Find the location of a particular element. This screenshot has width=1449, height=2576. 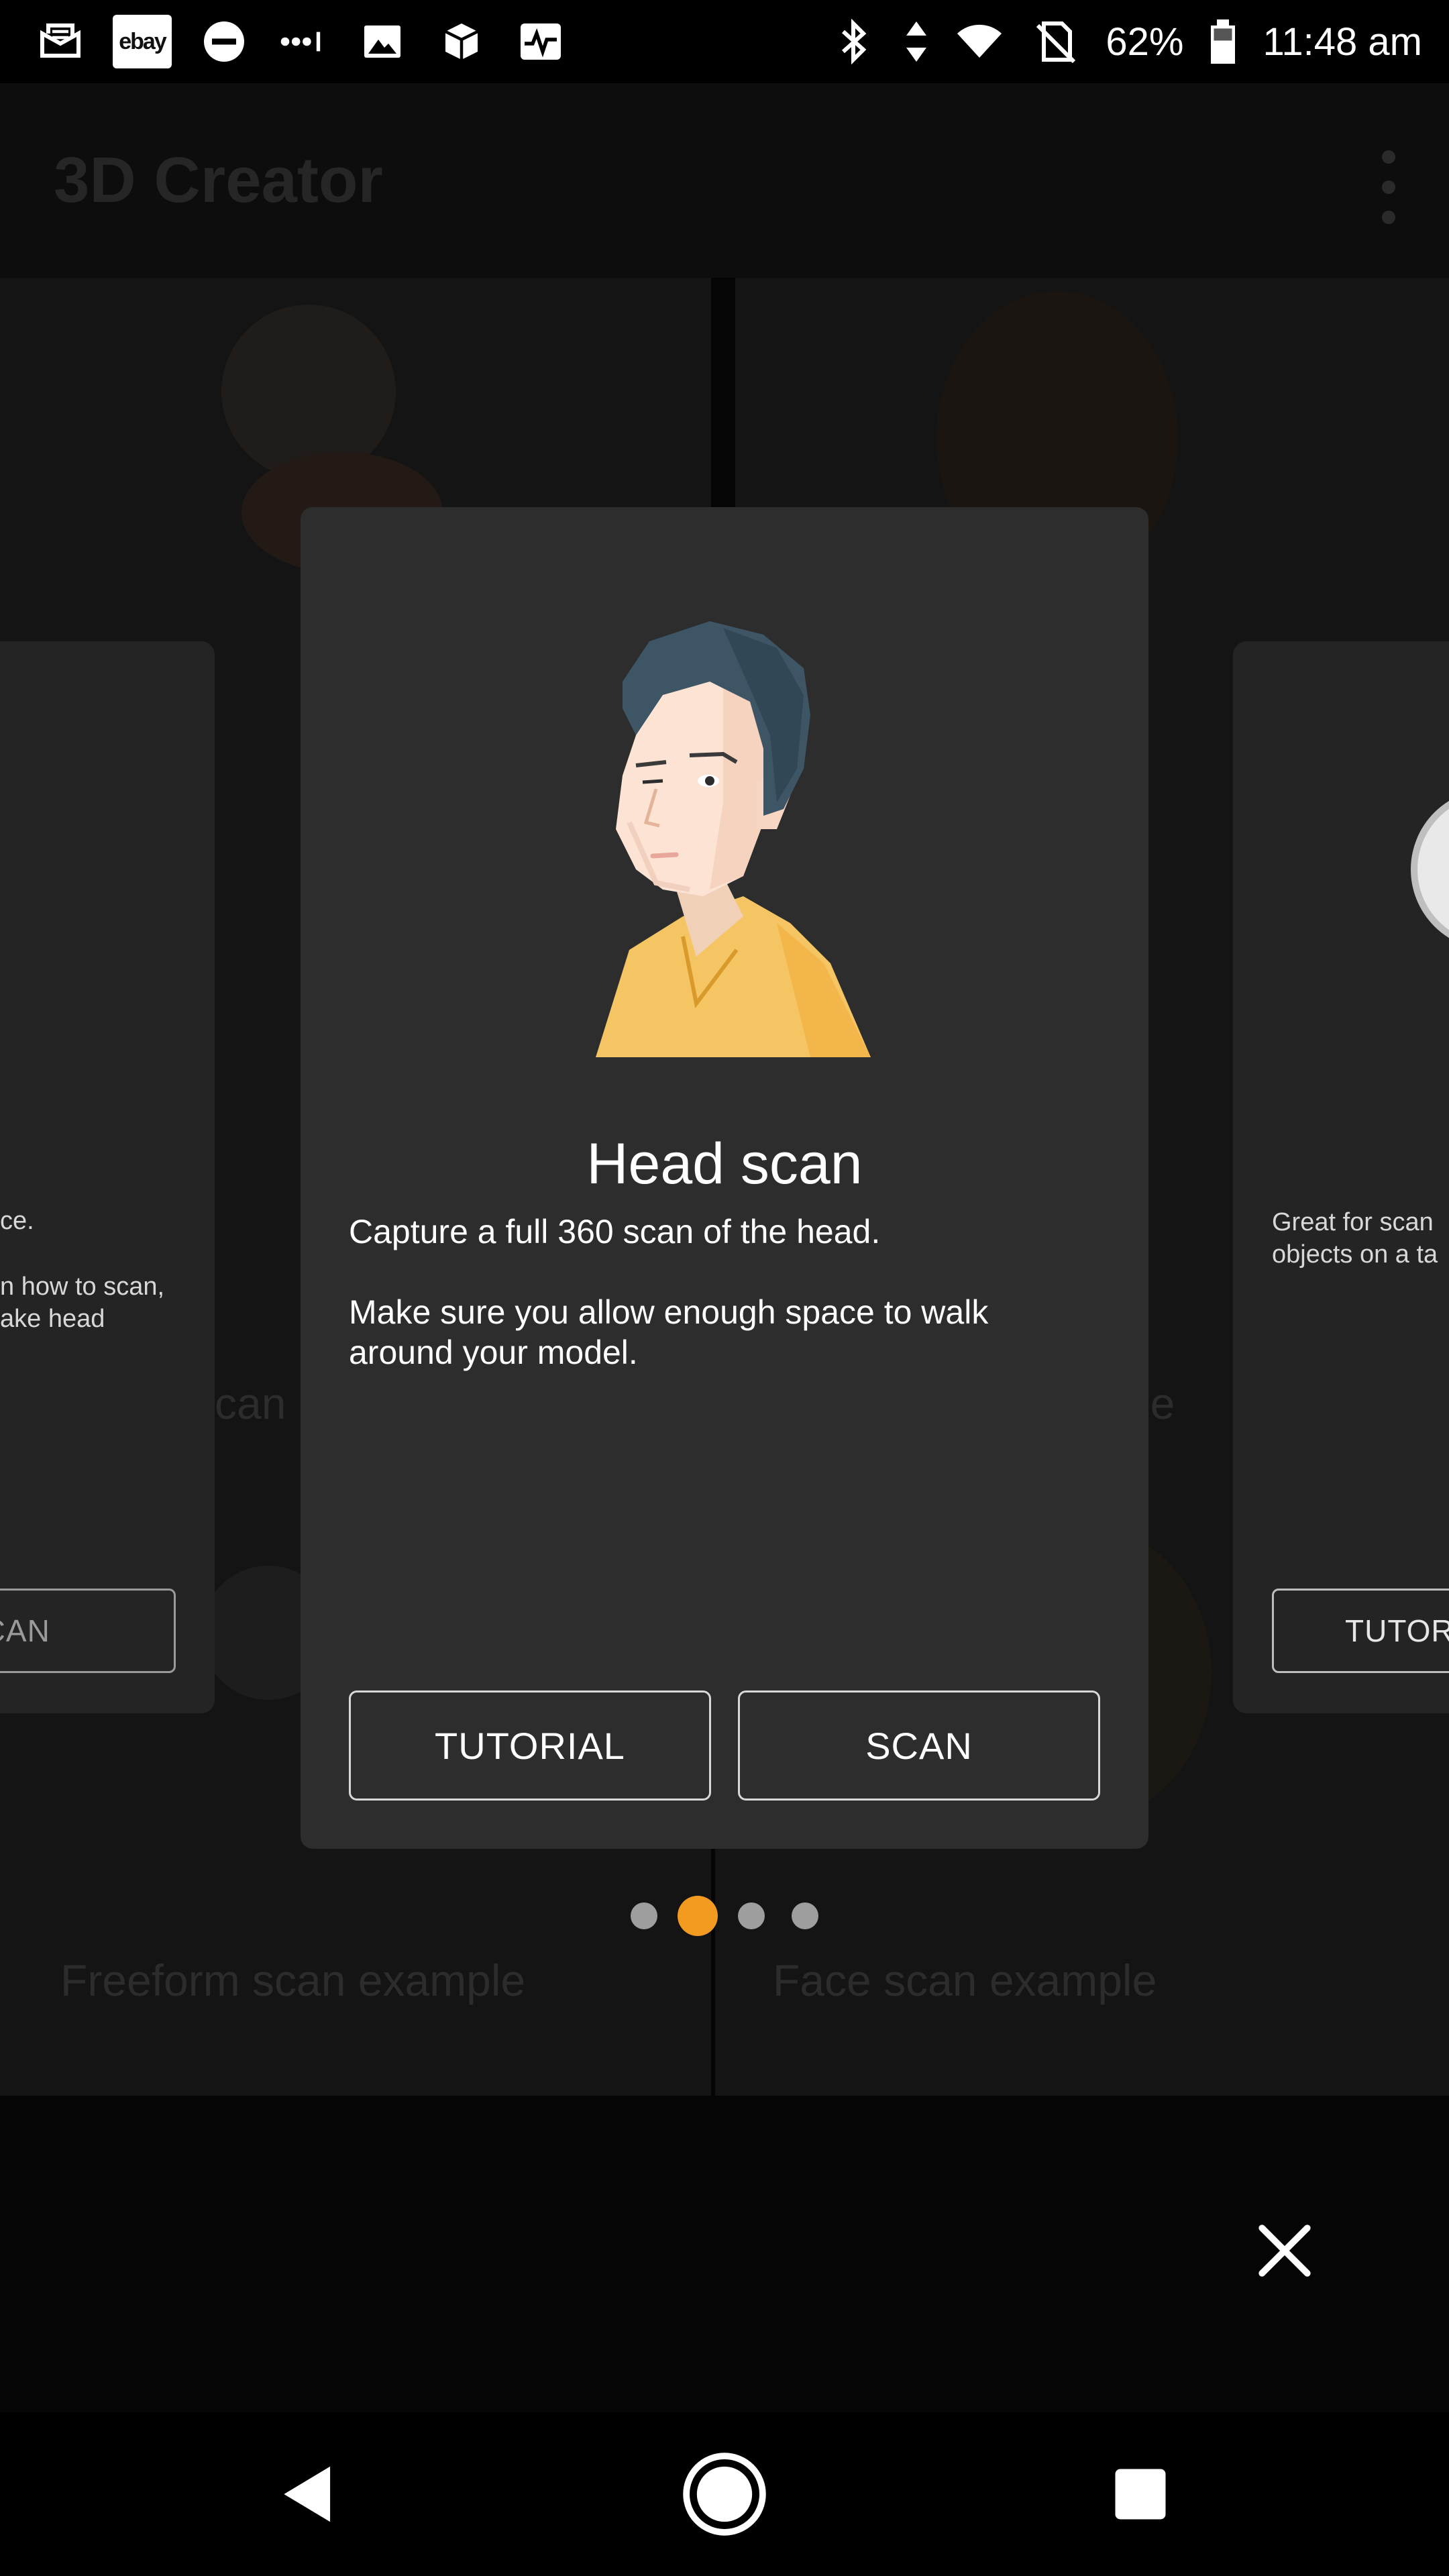

battery-icon is located at coordinates (1223, 41).